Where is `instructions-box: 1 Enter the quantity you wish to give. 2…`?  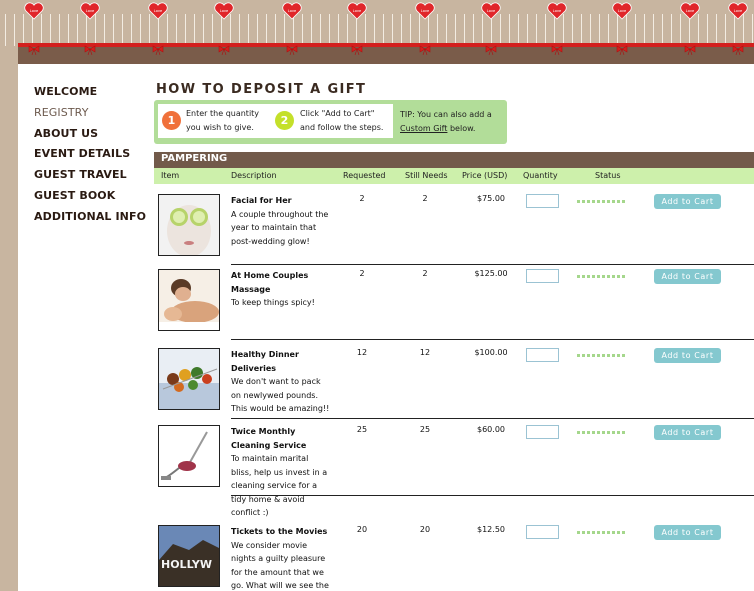 instructions-box: 1 Enter the quantity you wish to give. 2… is located at coordinates (330, 122).